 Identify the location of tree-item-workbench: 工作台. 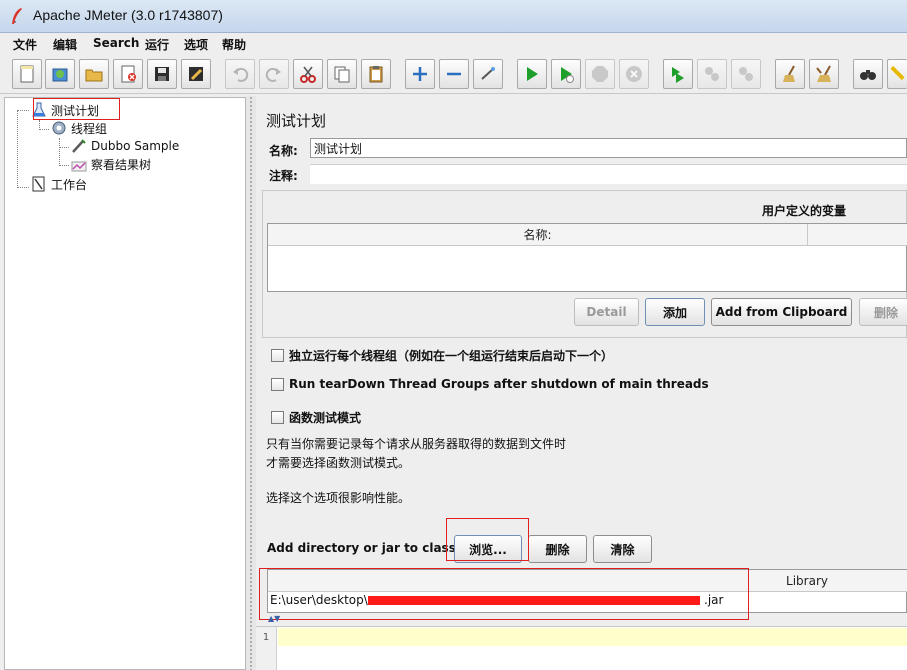
(59, 184).